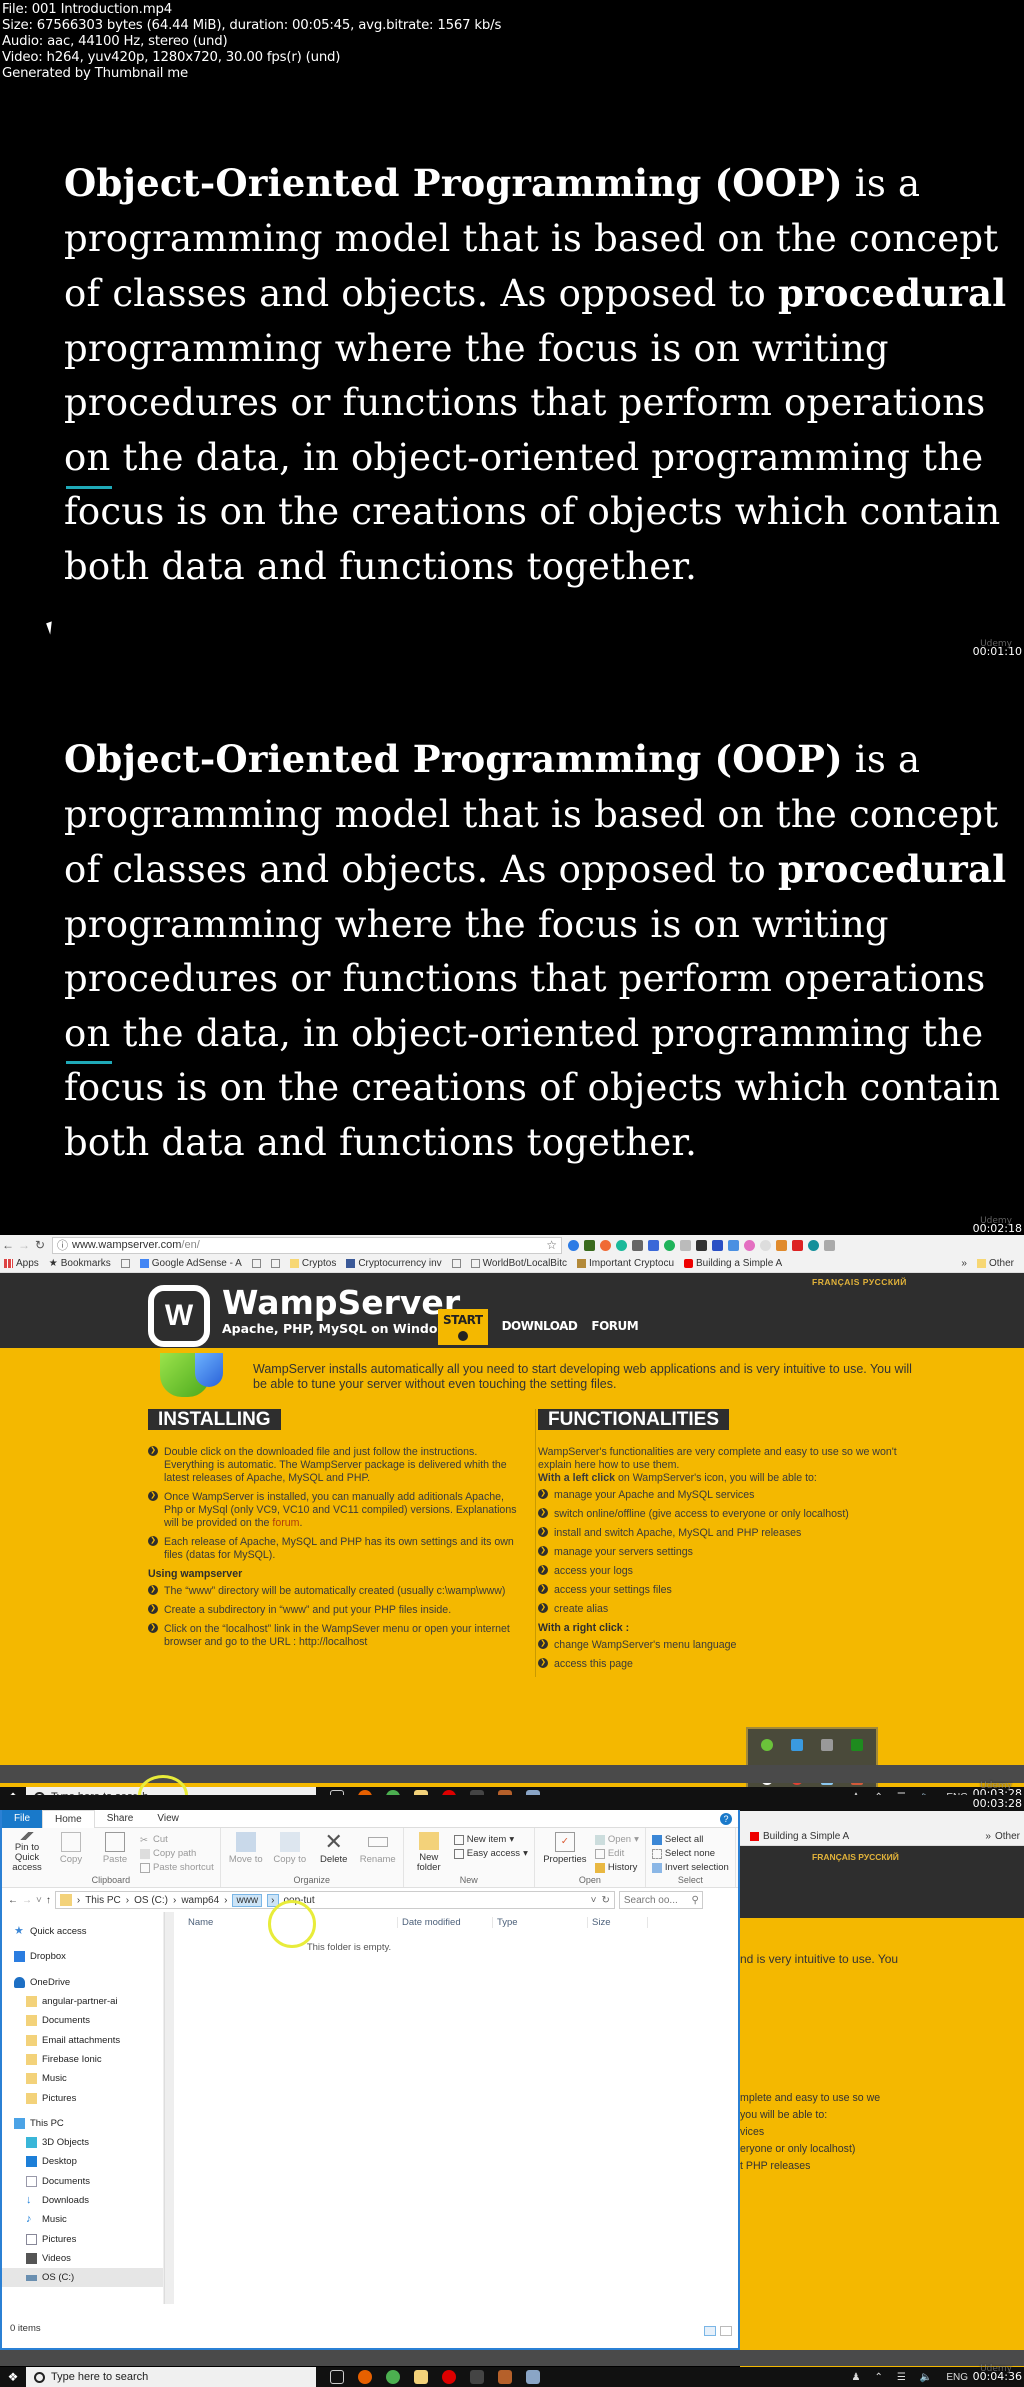 This screenshot has height=2387, width=1024. What do you see at coordinates (48, 1900) in the screenshot?
I see `up-icon: ↑` at bounding box center [48, 1900].